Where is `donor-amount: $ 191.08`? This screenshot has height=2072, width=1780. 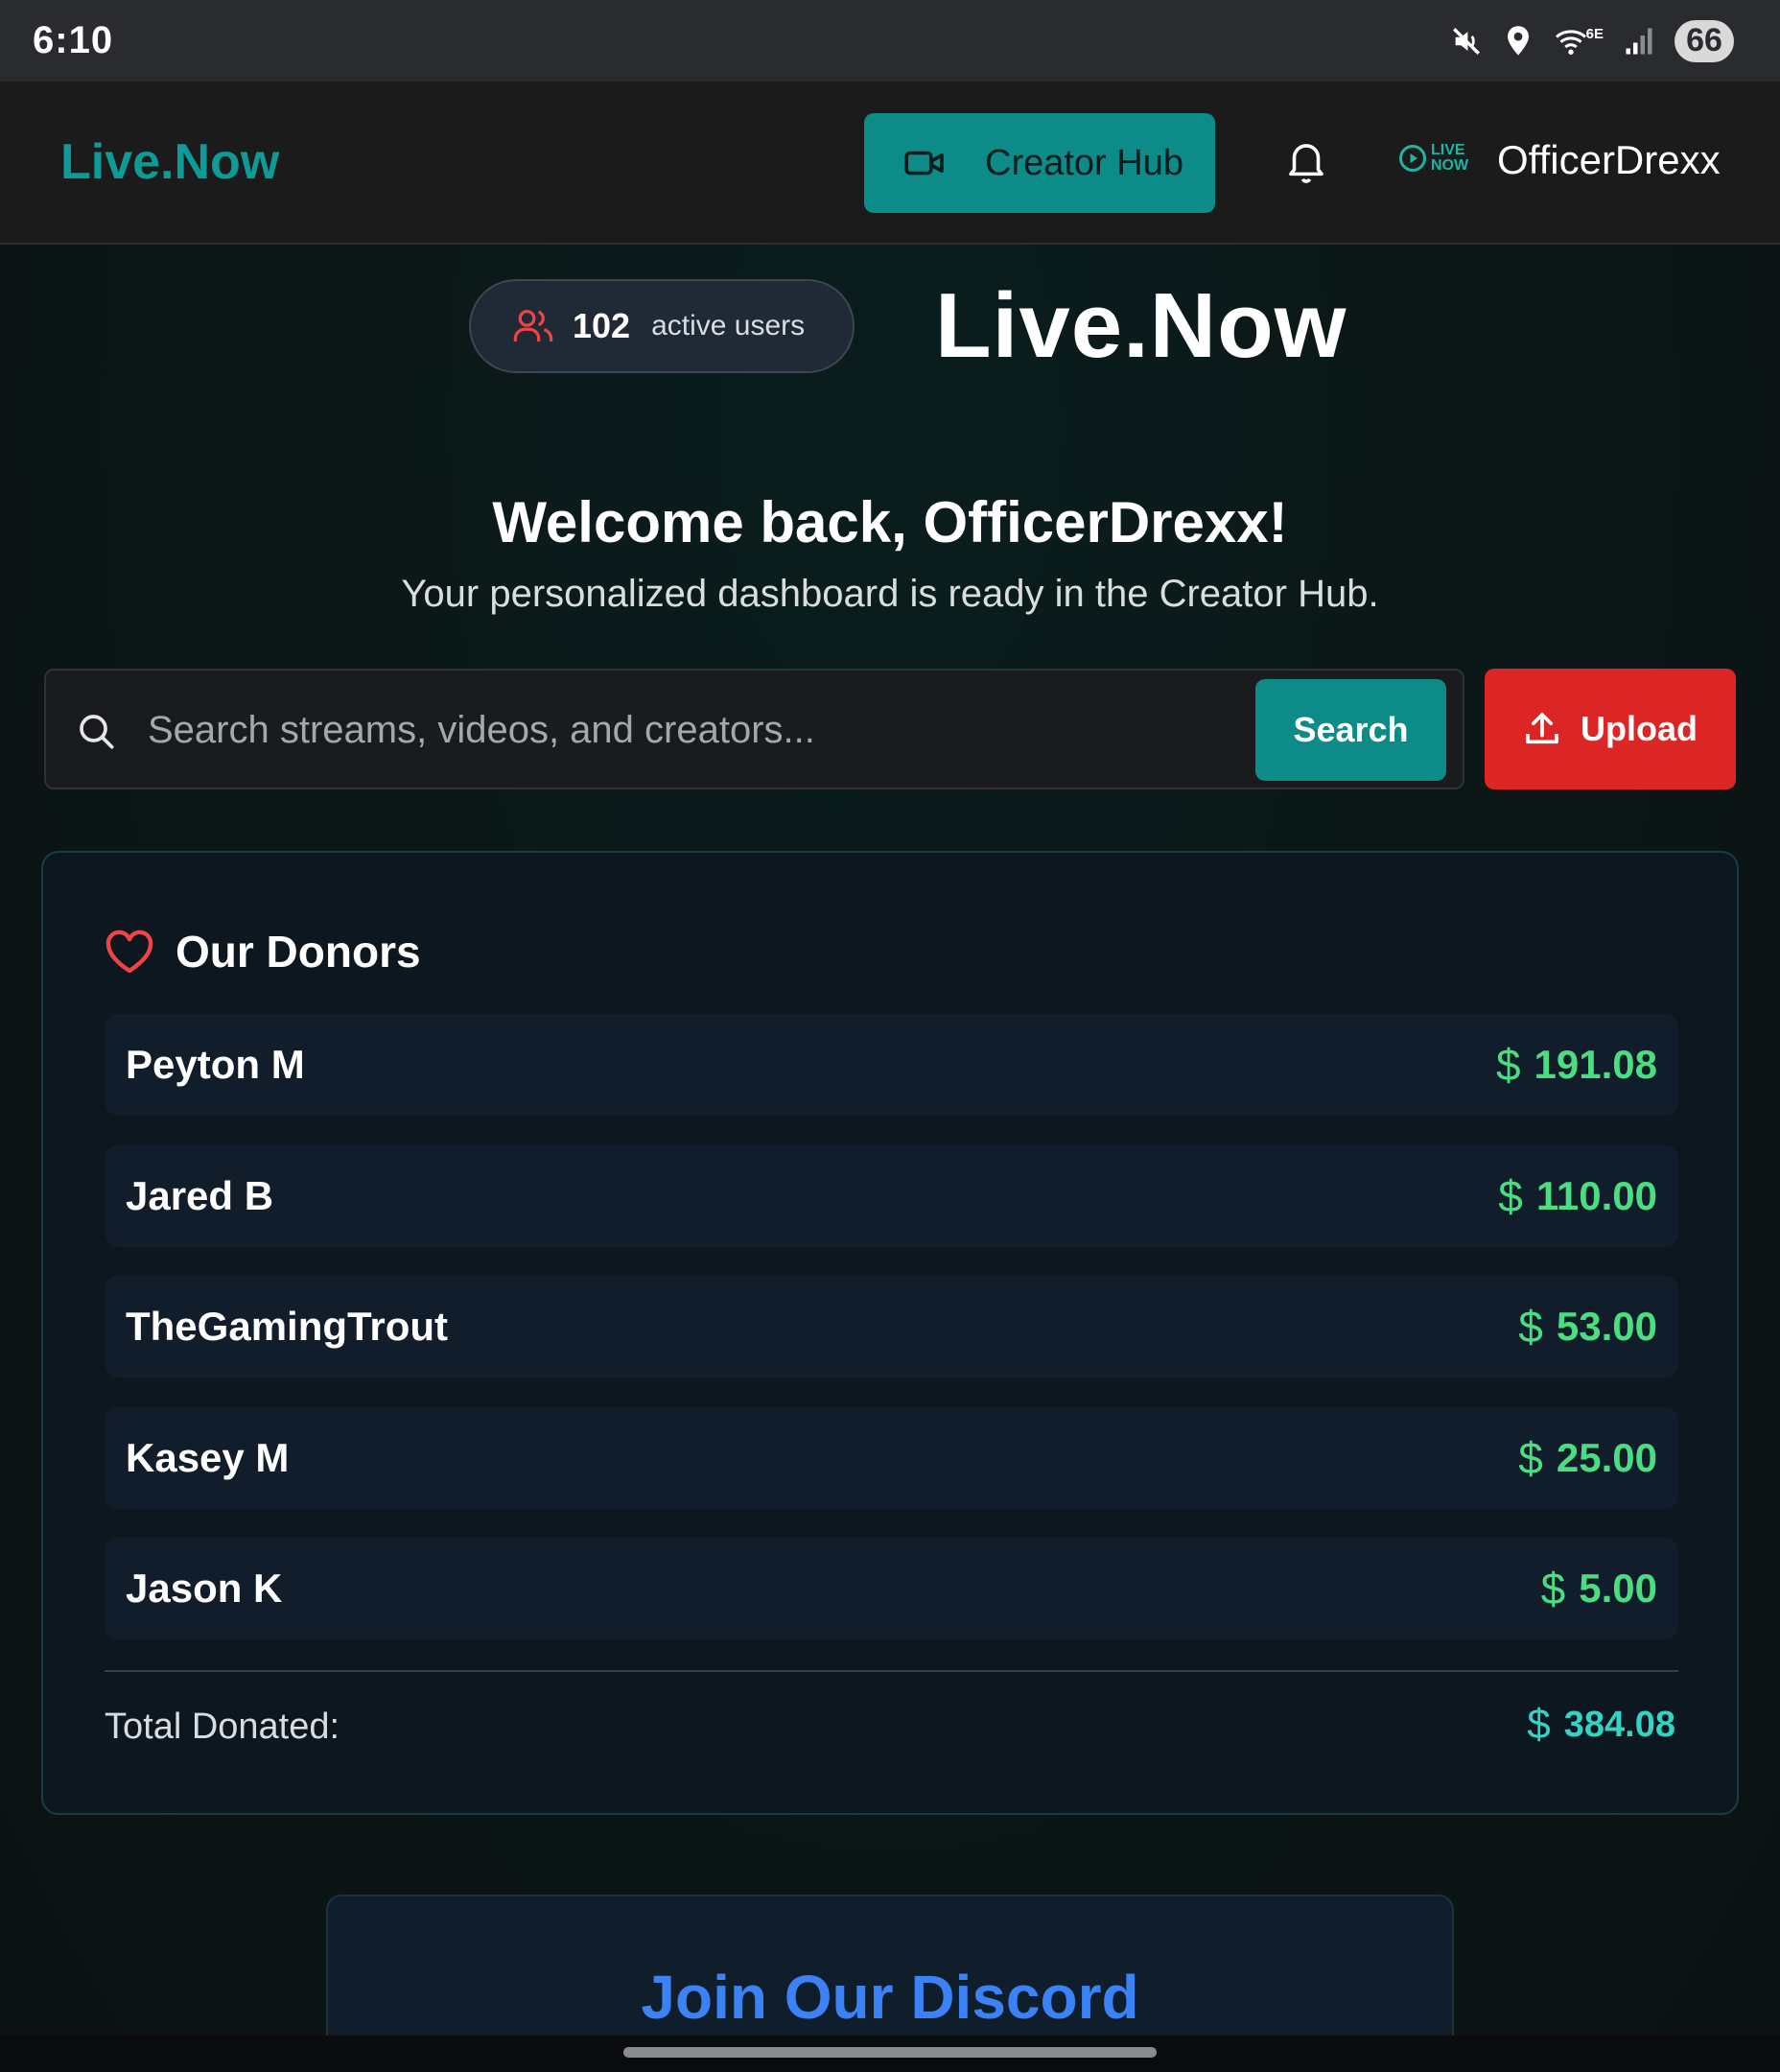
donor-amount: $ 191.08 is located at coordinates (1576, 1065).